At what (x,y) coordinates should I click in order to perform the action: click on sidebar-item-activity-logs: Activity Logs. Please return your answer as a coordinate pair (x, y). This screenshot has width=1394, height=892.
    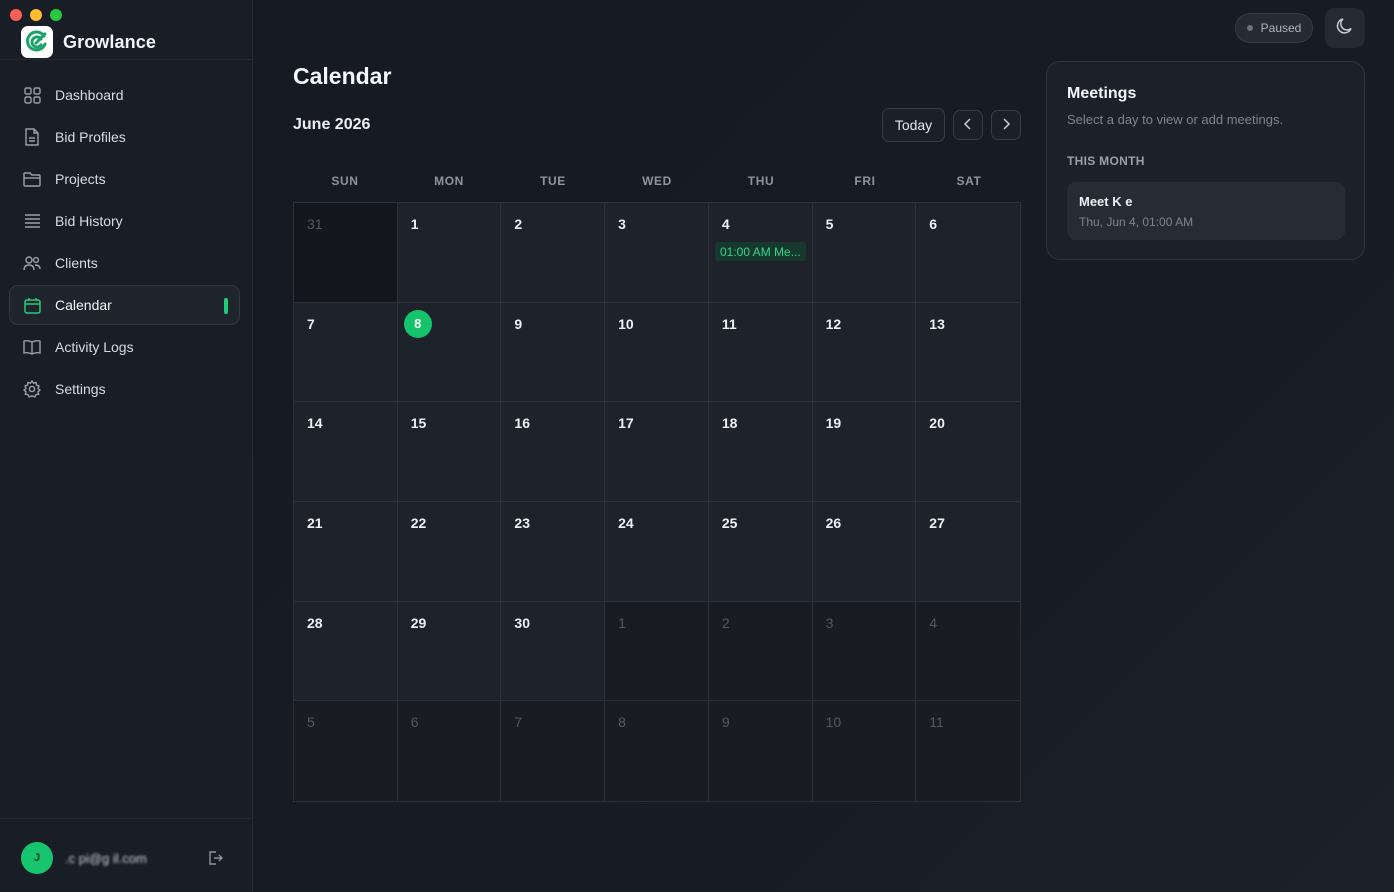
    Looking at the image, I should click on (124, 347).